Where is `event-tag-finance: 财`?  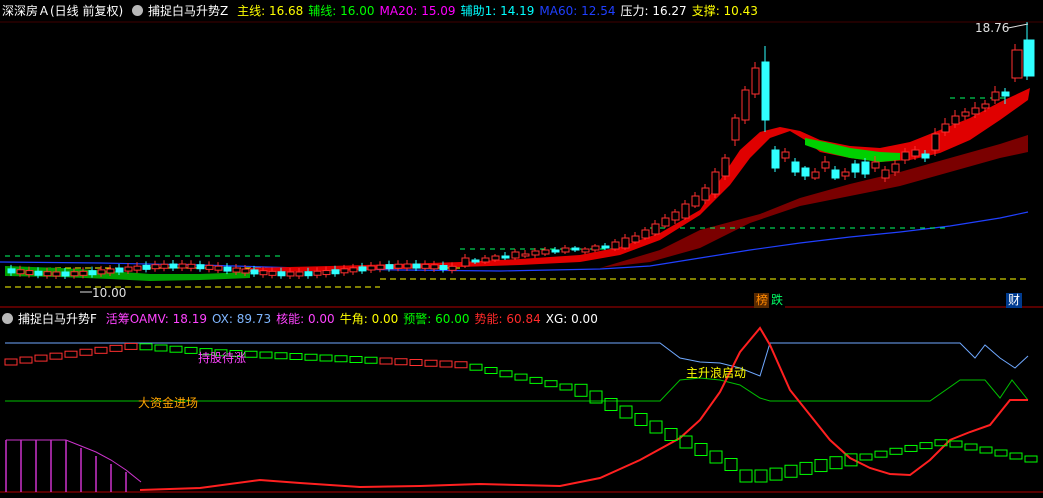 event-tag-finance: 财 is located at coordinates (1014, 300).